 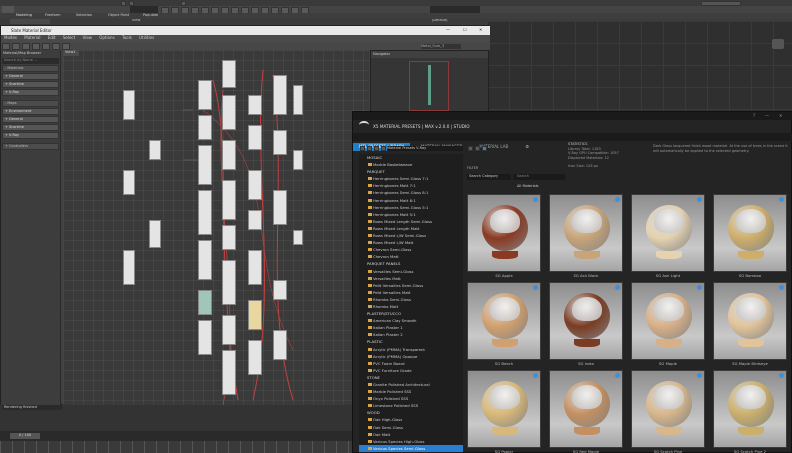 I want to click on tree-item: Various Species Semi-Gloss, so click(x=411, y=448).